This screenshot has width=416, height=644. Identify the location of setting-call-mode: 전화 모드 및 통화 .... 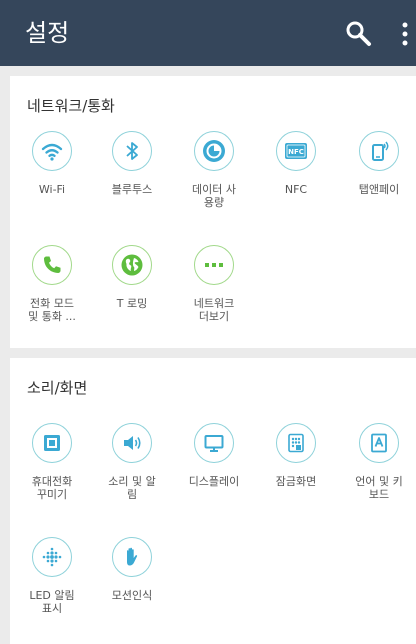
(52, 284).